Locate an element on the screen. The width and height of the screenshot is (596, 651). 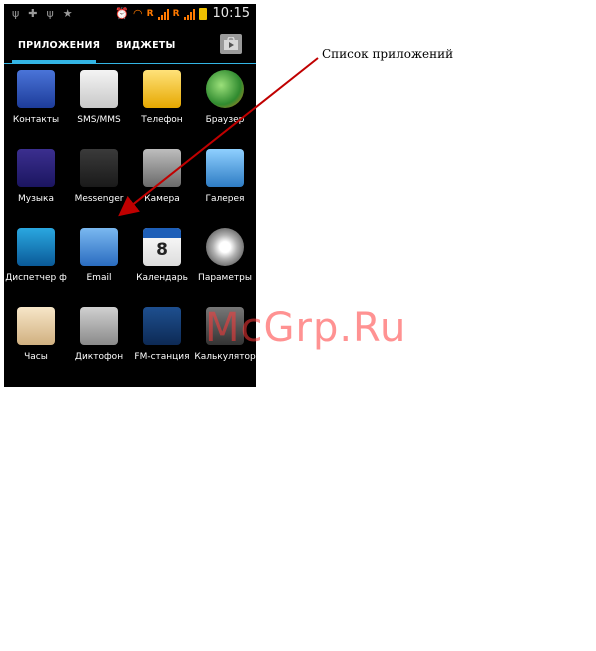
annotation-label: Список приложений is located at coordinates (388, 54).